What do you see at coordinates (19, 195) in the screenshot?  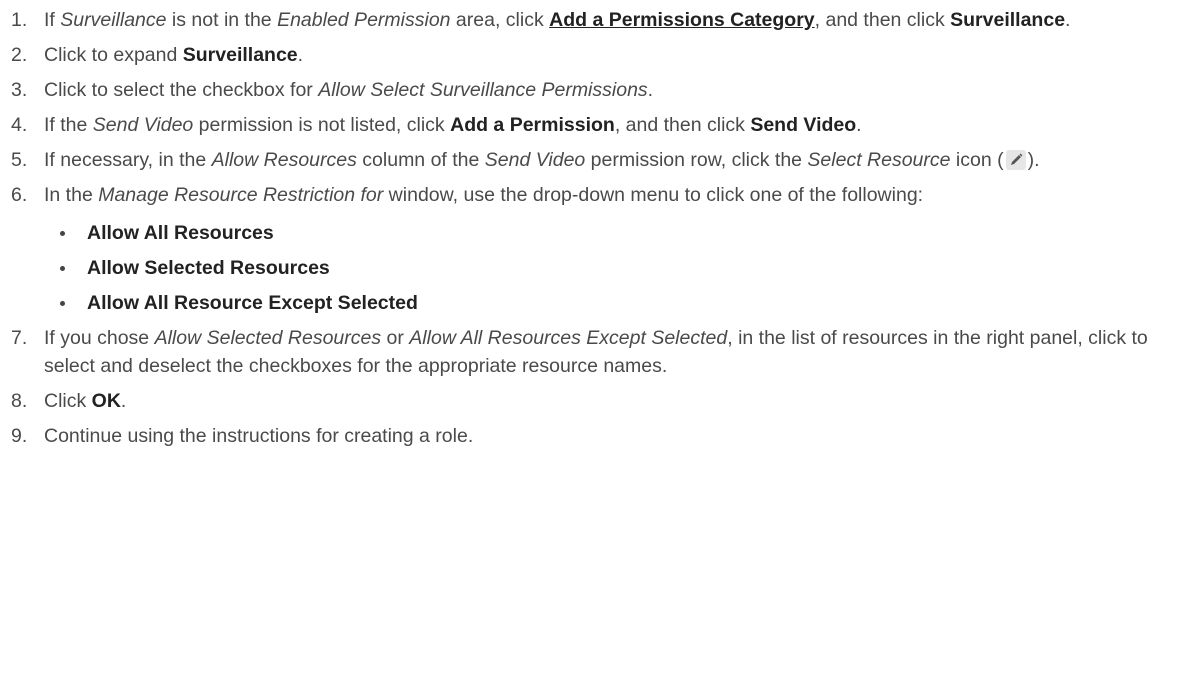 I see `step-number: 6.` at bounding box center [19, 195].